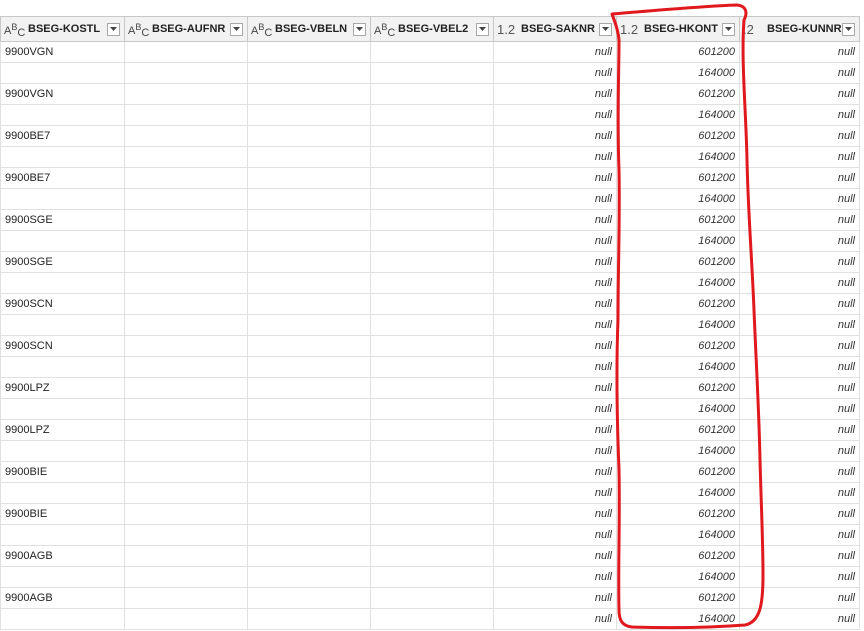 This screenshot has width=864, height=631. I want to click on cell-bseg-kostl: 9900SCN, so click(62, 346).